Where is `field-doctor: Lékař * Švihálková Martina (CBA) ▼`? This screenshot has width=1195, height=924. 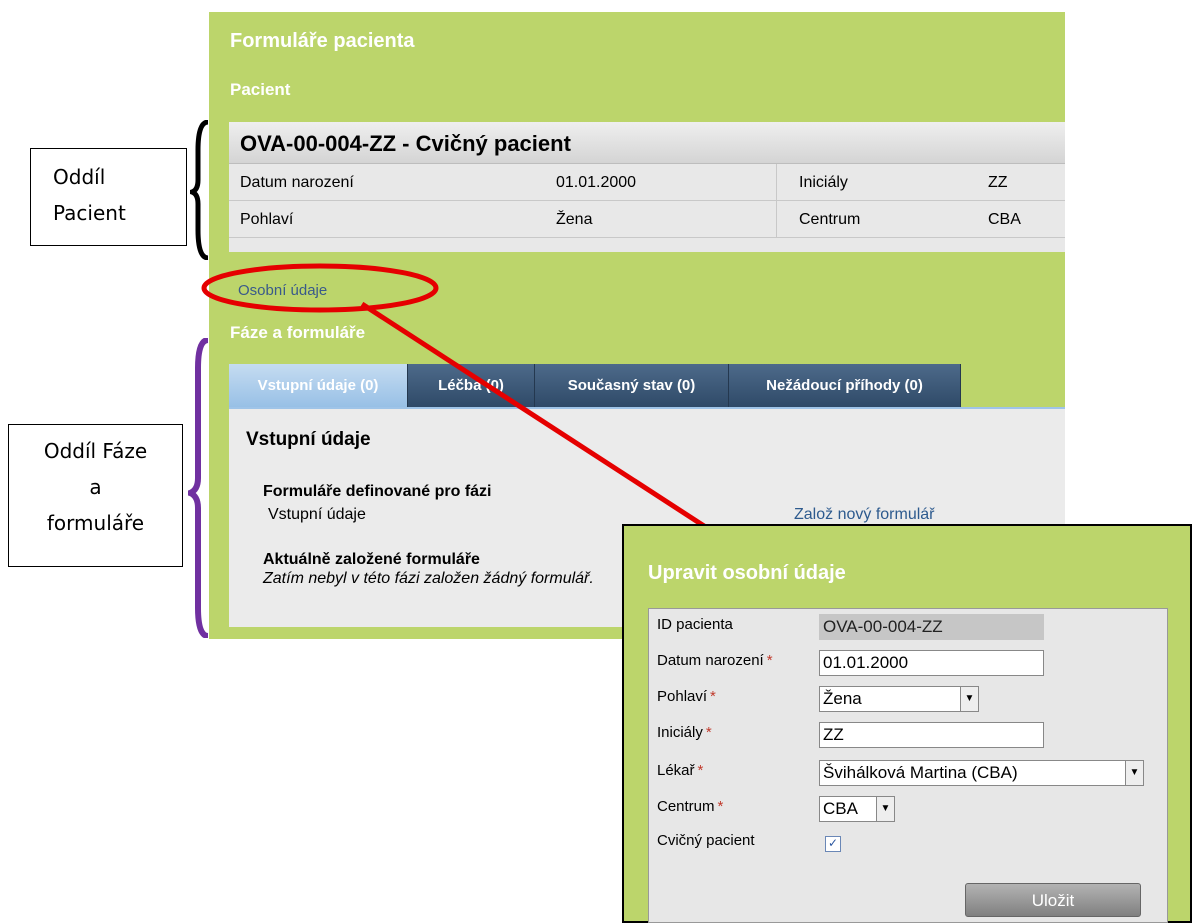 field-doctor: Lékař * Švihálková Martina (CBA) ▼ is located at coordinates (908, 772).